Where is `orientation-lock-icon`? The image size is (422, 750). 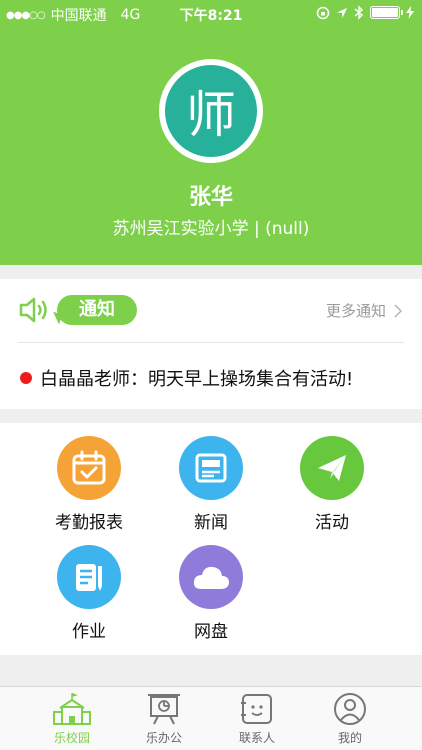
orientation-lock-icon is located at coordinates (323, 12).